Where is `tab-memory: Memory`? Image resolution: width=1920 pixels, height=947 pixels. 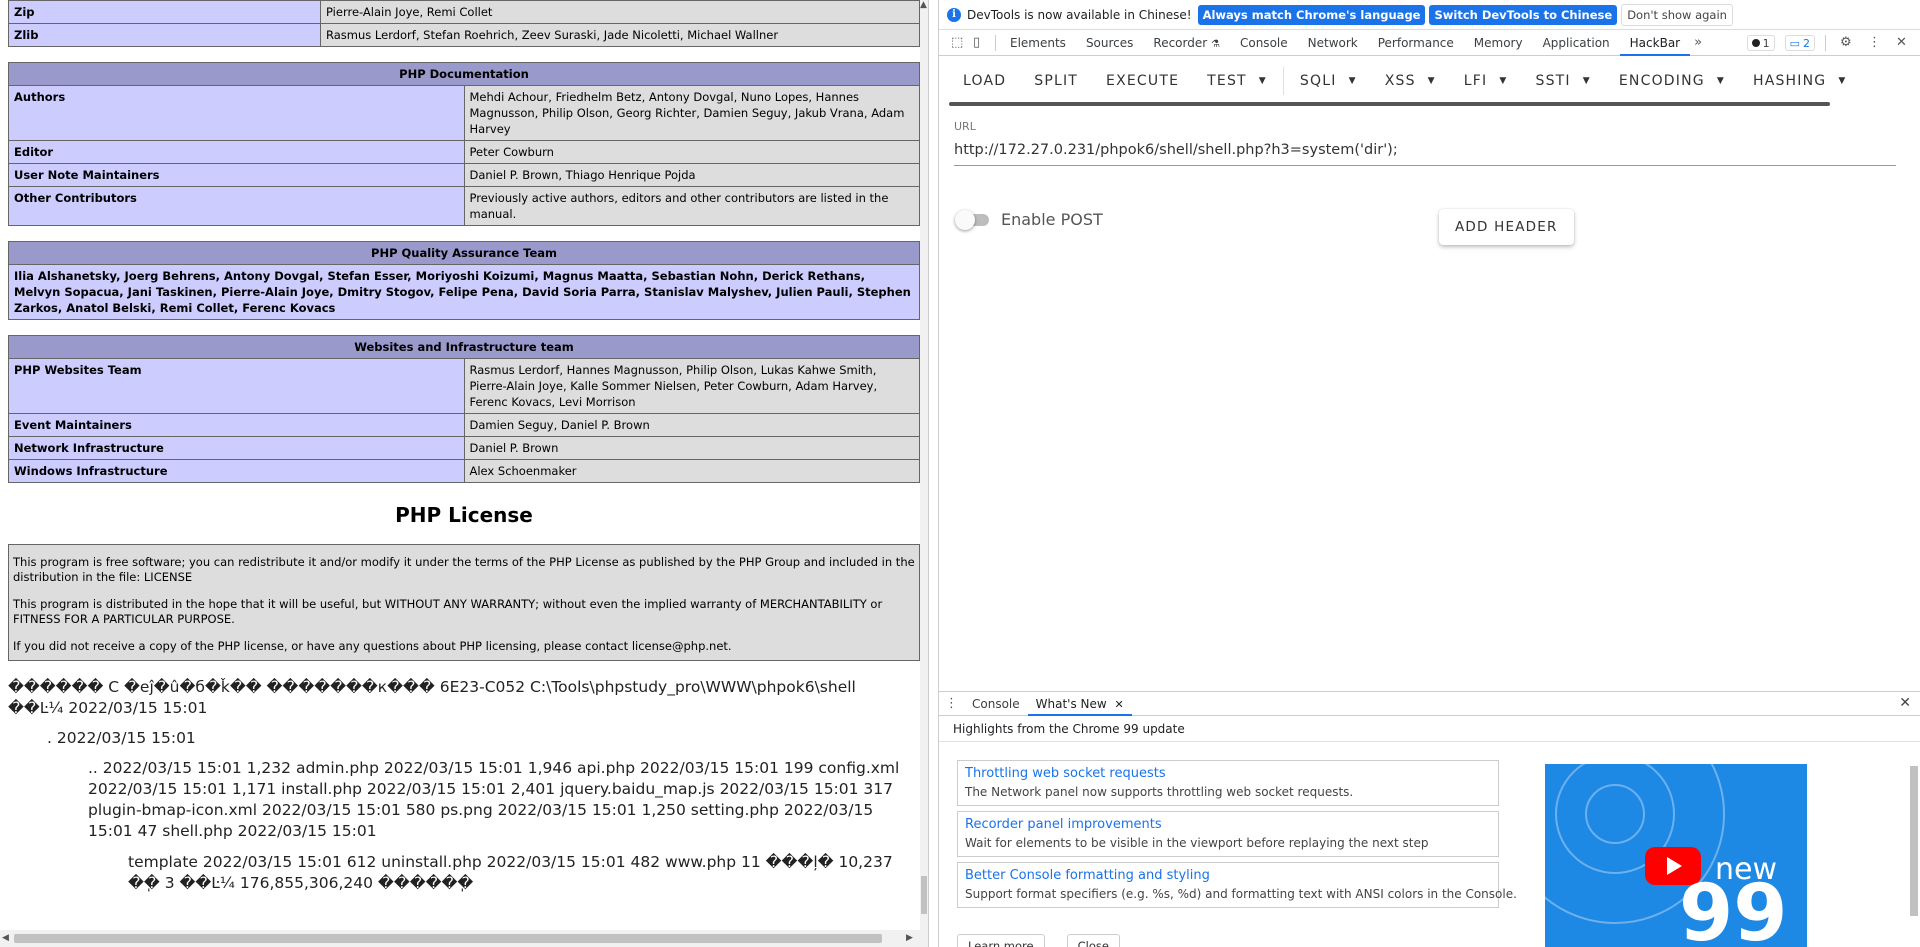
tab-memory: Memory is located at coordinates (1498, 43).